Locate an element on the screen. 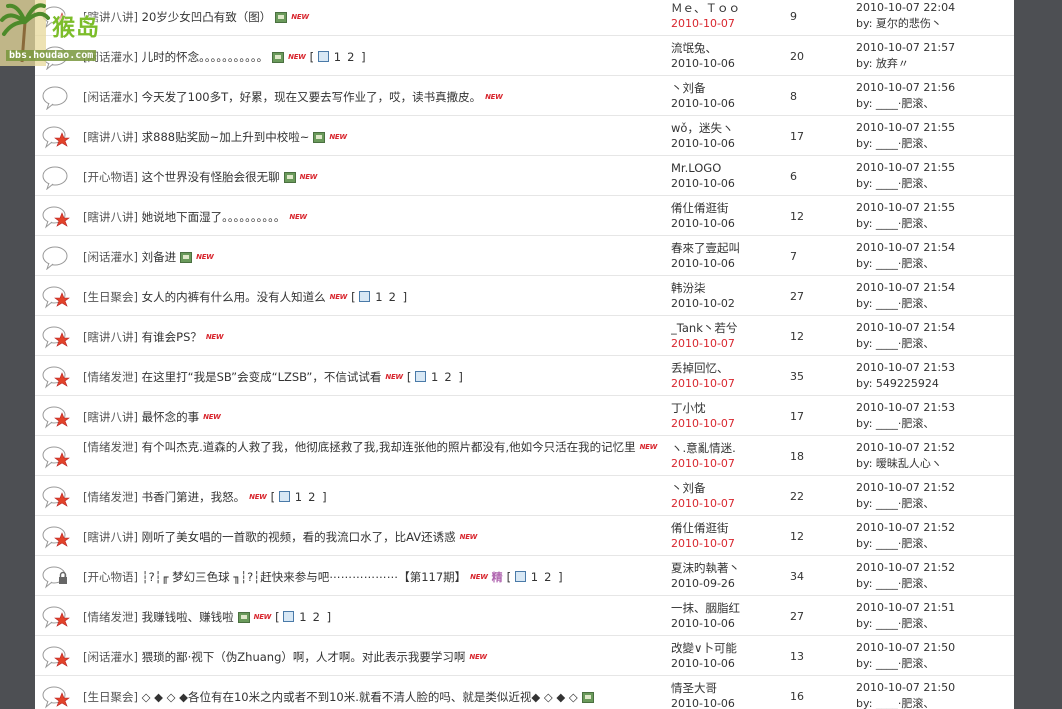 The width and height of the screenshot is (1062, 709). last-reply-time: 2010-10-07 21:56 is located at coordinates (933, 88).